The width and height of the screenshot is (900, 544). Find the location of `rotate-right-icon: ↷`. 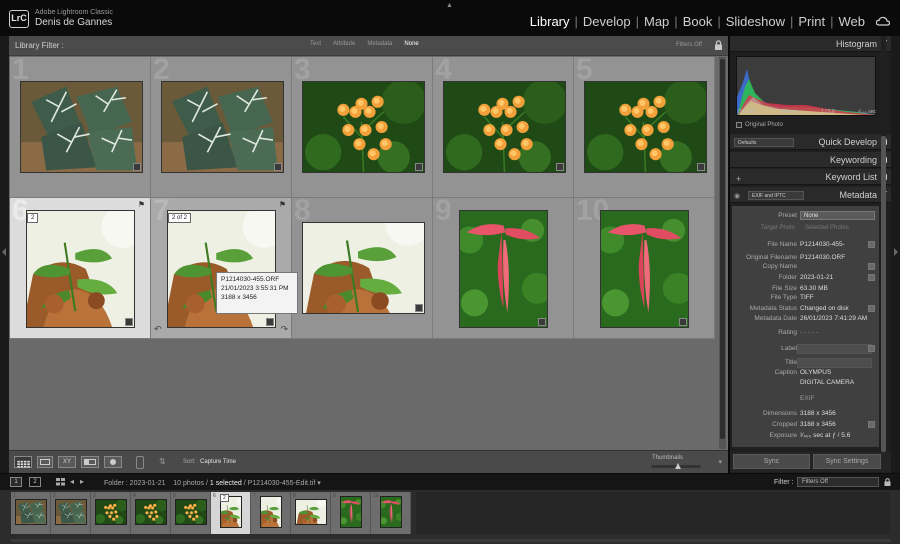

rotate-right-icon: ↷ is located at coordinates (284, 329).